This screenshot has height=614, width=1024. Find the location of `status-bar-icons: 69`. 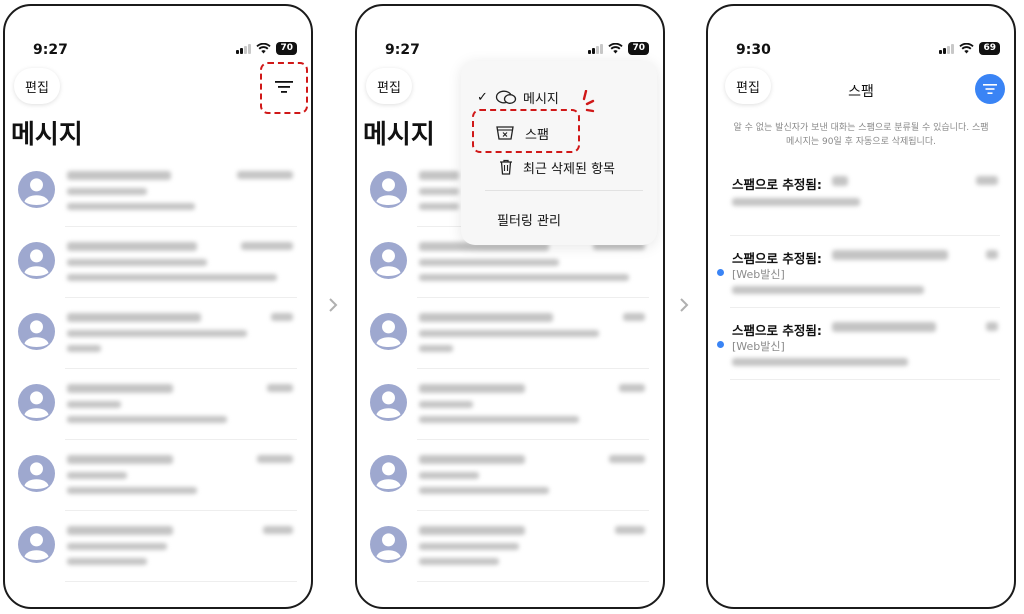

status-bar-icons: 69 is located at coordinates (969, 48).